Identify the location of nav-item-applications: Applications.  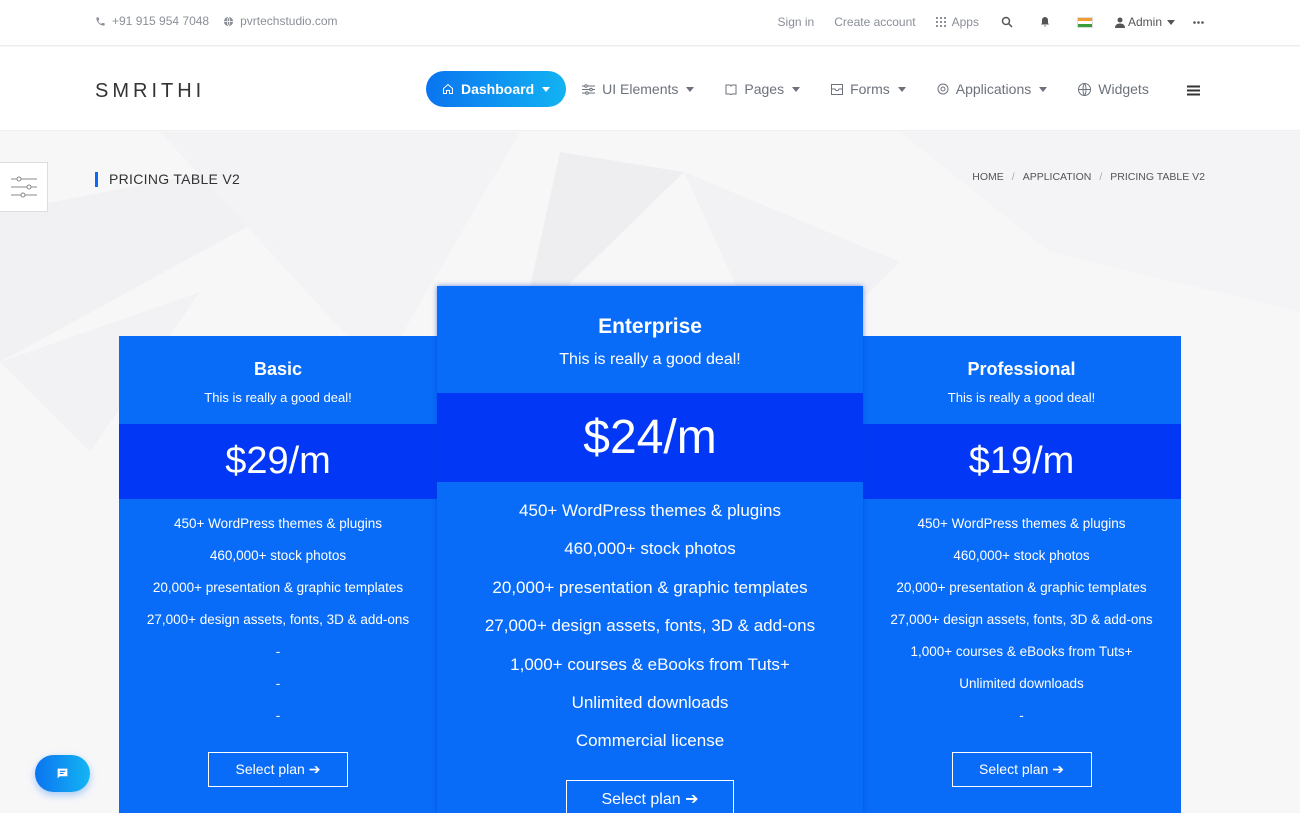
(992, 89).